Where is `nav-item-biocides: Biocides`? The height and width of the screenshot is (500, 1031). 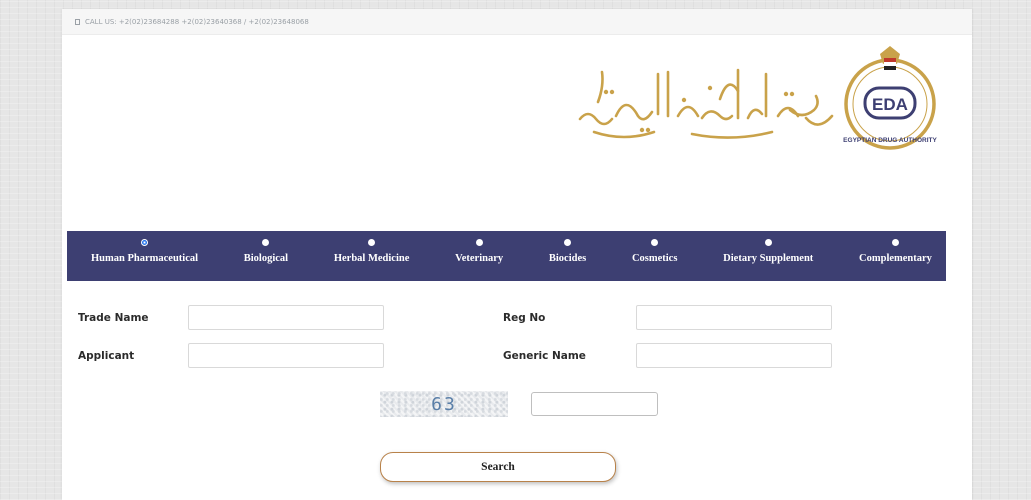 nav-item-biocides: Biocides is located at coordinates (567, 247).